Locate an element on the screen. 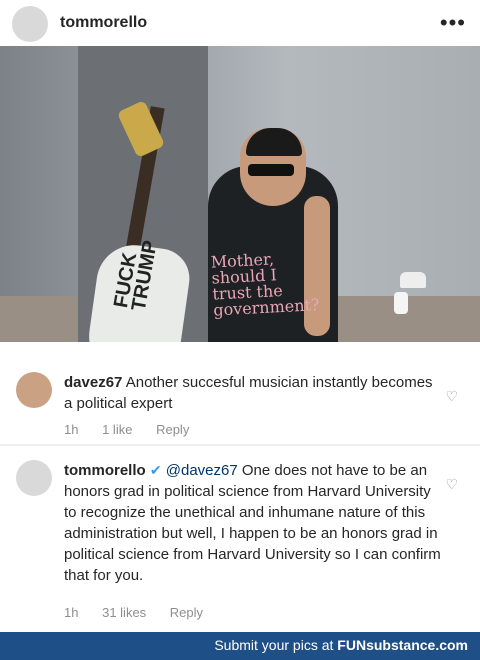  verified-badge-icon: ✔ is located at coordinates (155, 470).